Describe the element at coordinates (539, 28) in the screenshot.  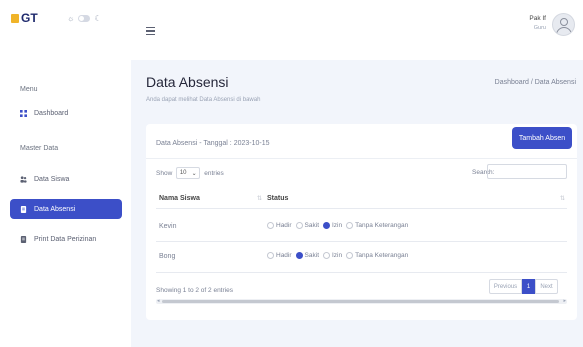
I see `user-role: Guru` at that location.